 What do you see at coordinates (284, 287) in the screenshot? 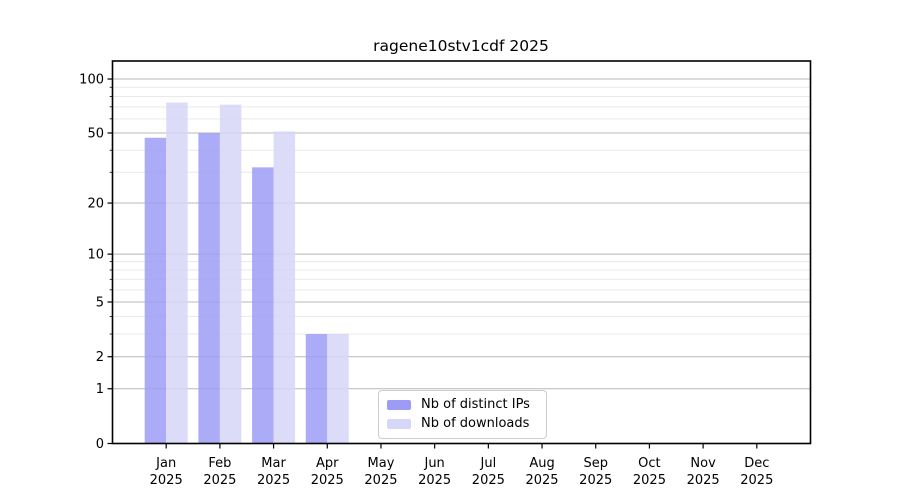
I see `bar-nb-of-downloads-mar` at bounding box center [284, 287].